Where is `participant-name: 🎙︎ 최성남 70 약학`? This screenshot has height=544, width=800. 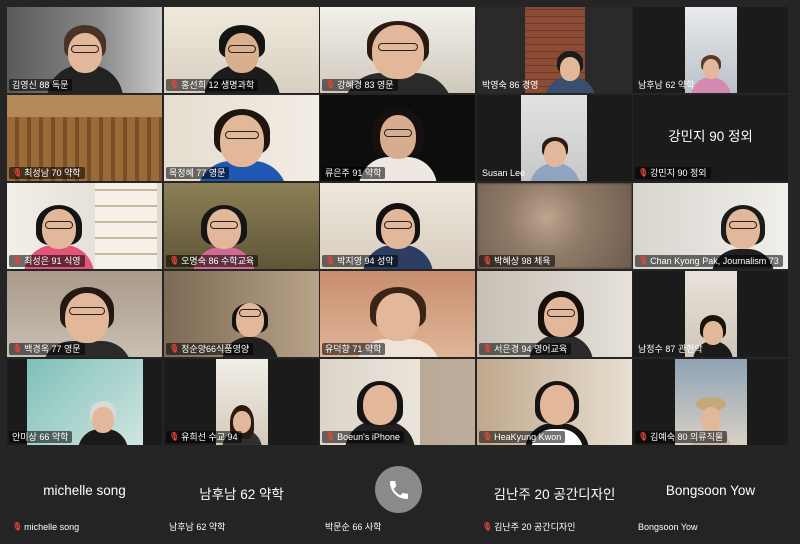
participant-name: 🎙︎ 최성남 70 약학 is located at coordinates (47, 173).